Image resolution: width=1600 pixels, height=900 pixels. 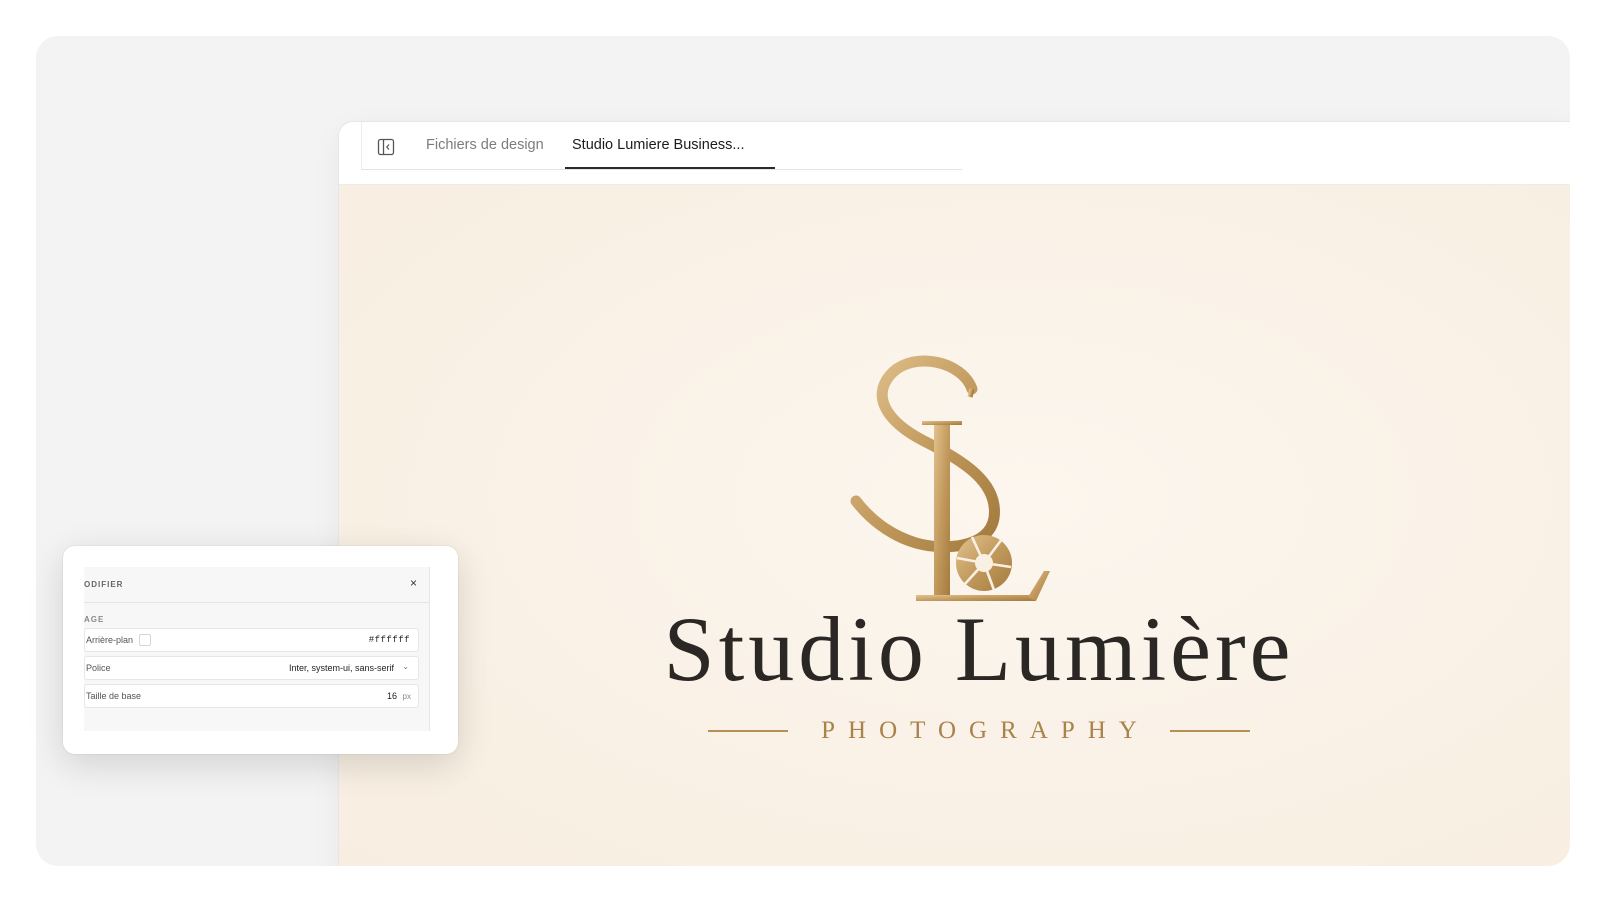 What do you see at coordinates (979, 649) in the screenshot?
I see `brand-name: Studio Lumière` at bounding box center [979, 649].